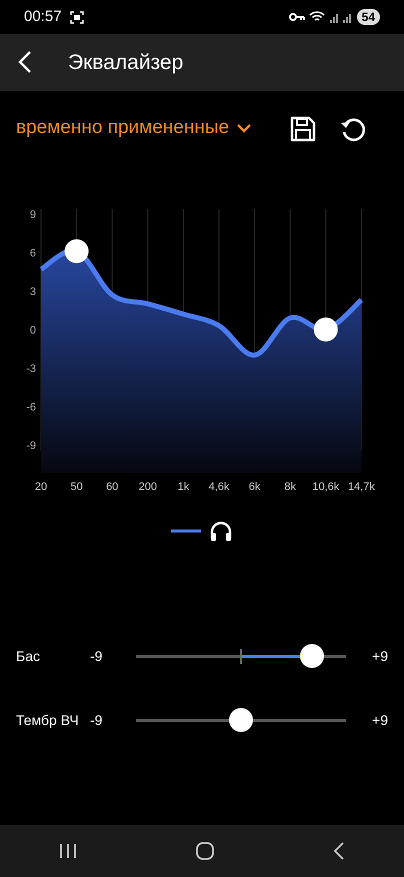 This screenshot has width=404, height=877. Describe the element at coordinates (41, 487) in the screenshot. I see `x-tick-label: 20` at that location.